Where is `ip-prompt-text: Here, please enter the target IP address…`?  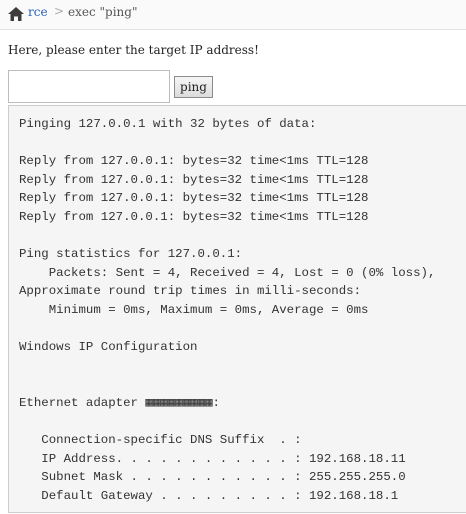
ip-prompt-text: Here, please enter the target IP address… is located at coordinates (133, 50).